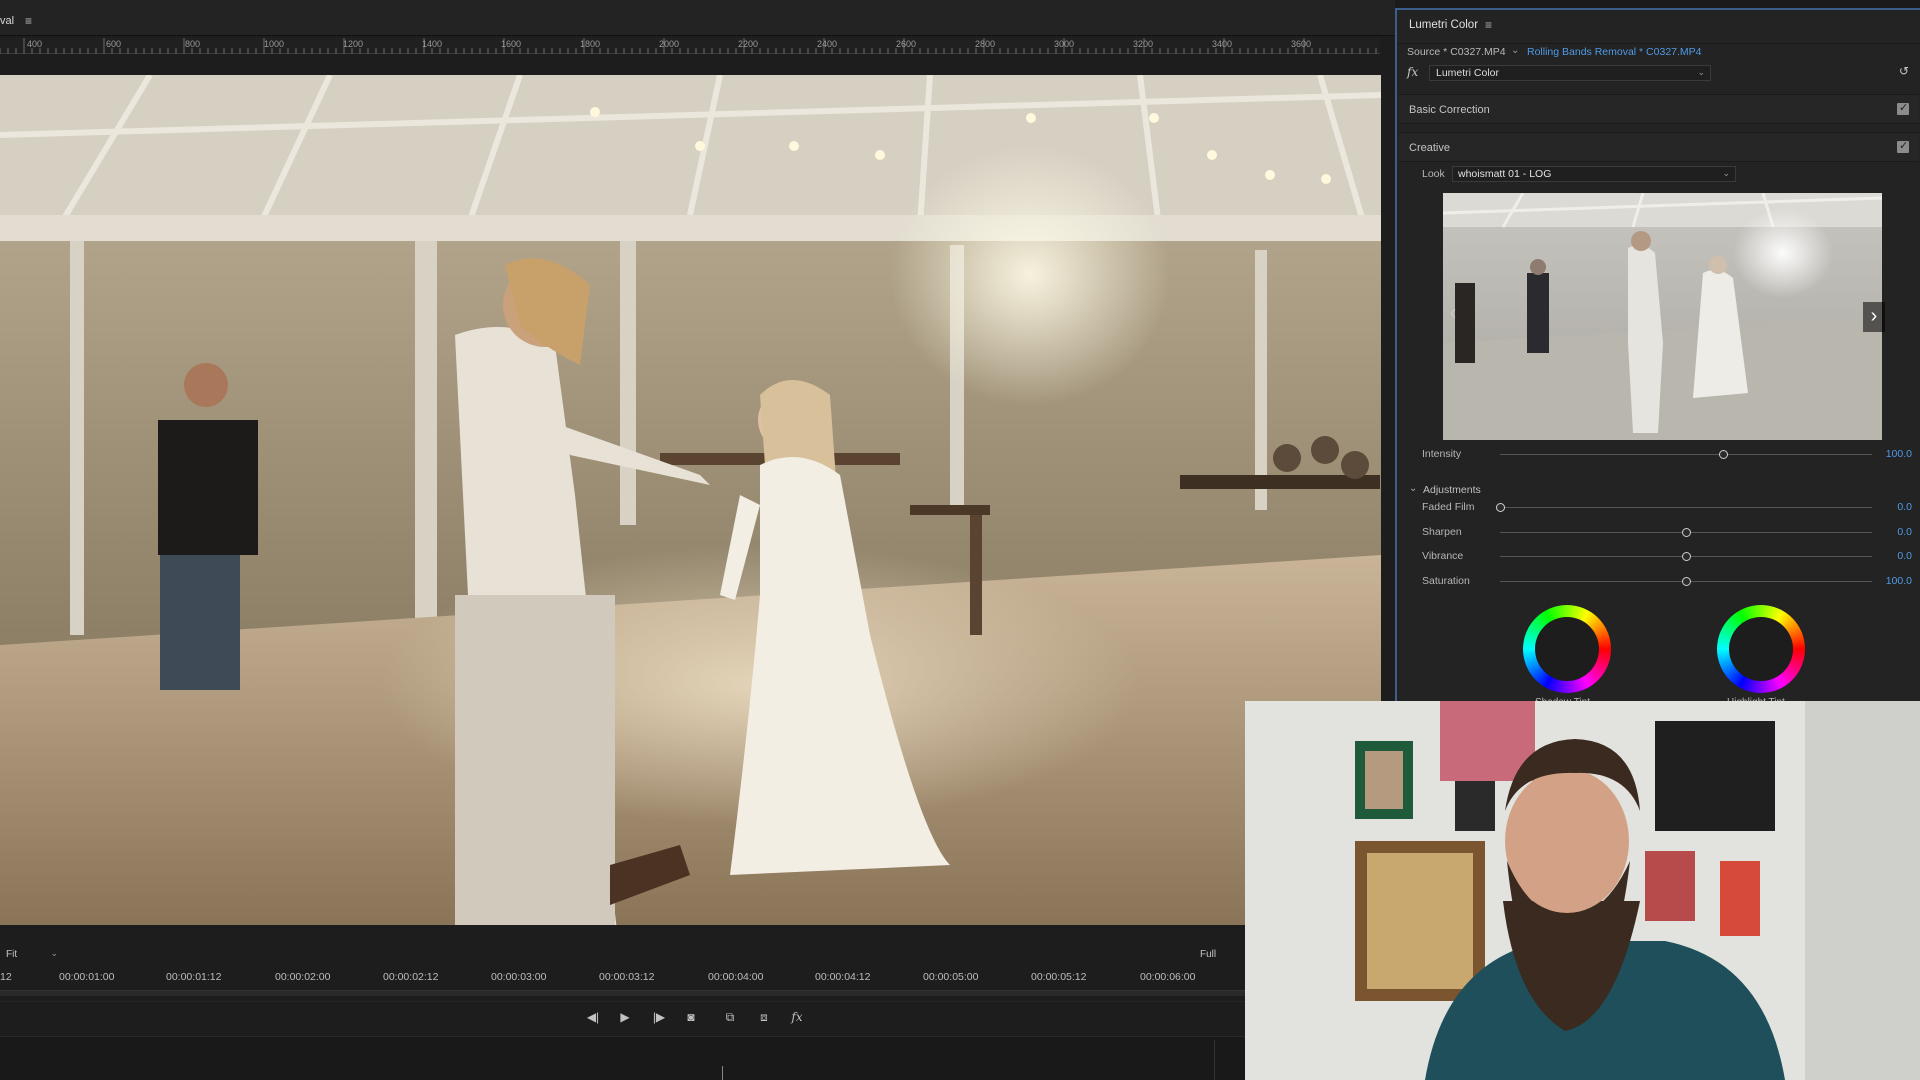  What do you see at coordinates (1904, 71) in the screenshot?
I see `reset-icon: ↺` at bounding box center [1904, 71].